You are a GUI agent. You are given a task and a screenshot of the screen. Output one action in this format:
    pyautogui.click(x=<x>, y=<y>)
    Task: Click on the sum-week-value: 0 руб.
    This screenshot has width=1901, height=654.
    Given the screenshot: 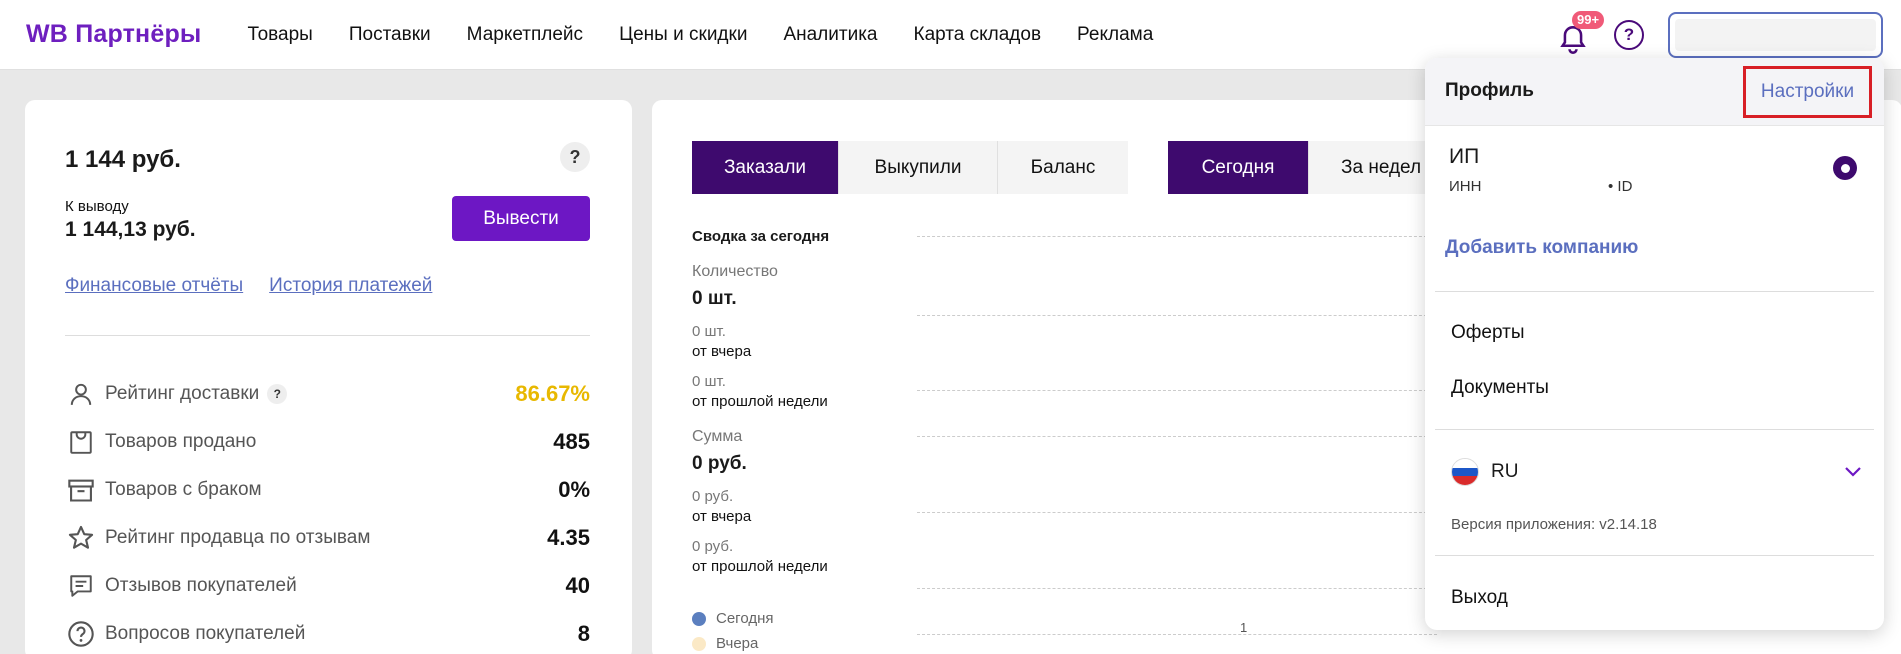 What is the action you would take?
    pyautogui.click(x=713, y=546)
    